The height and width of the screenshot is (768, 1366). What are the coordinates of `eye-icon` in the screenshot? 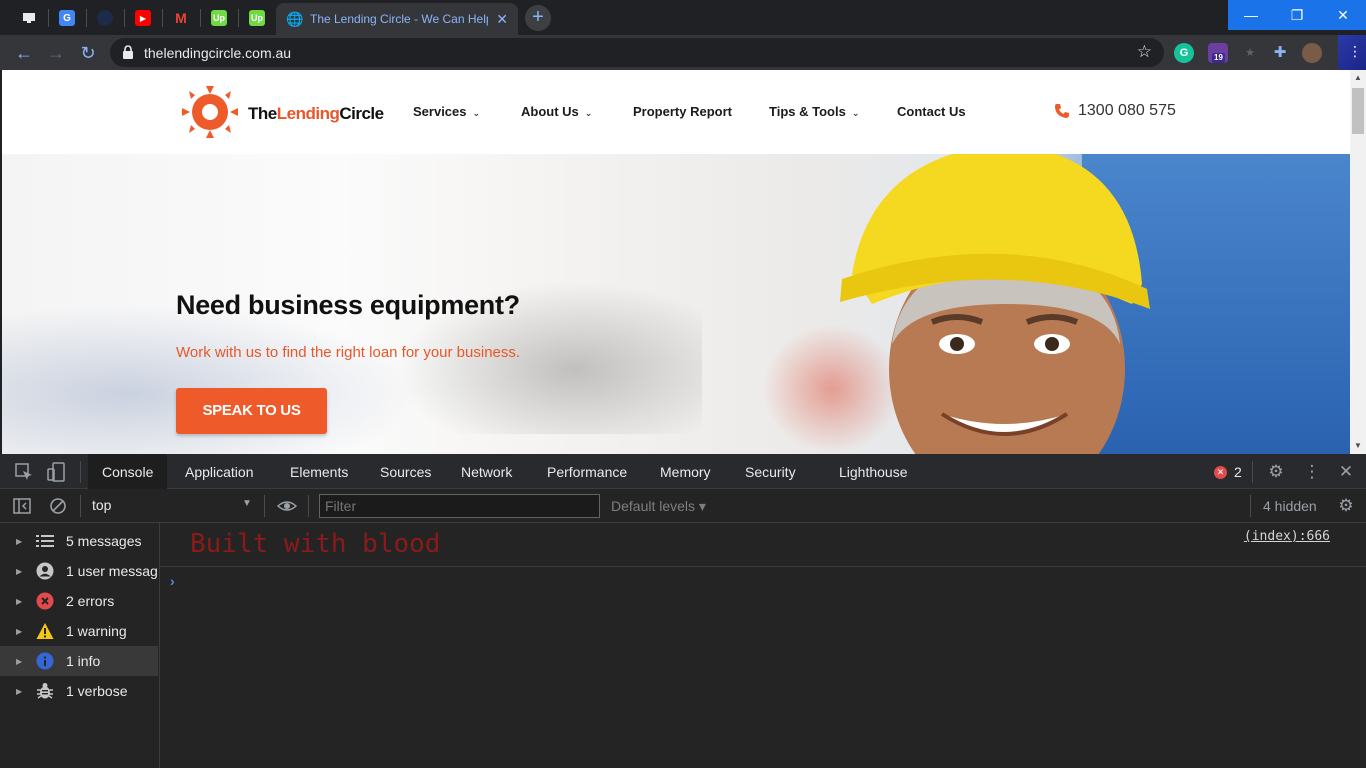 It's located at (287, 506).